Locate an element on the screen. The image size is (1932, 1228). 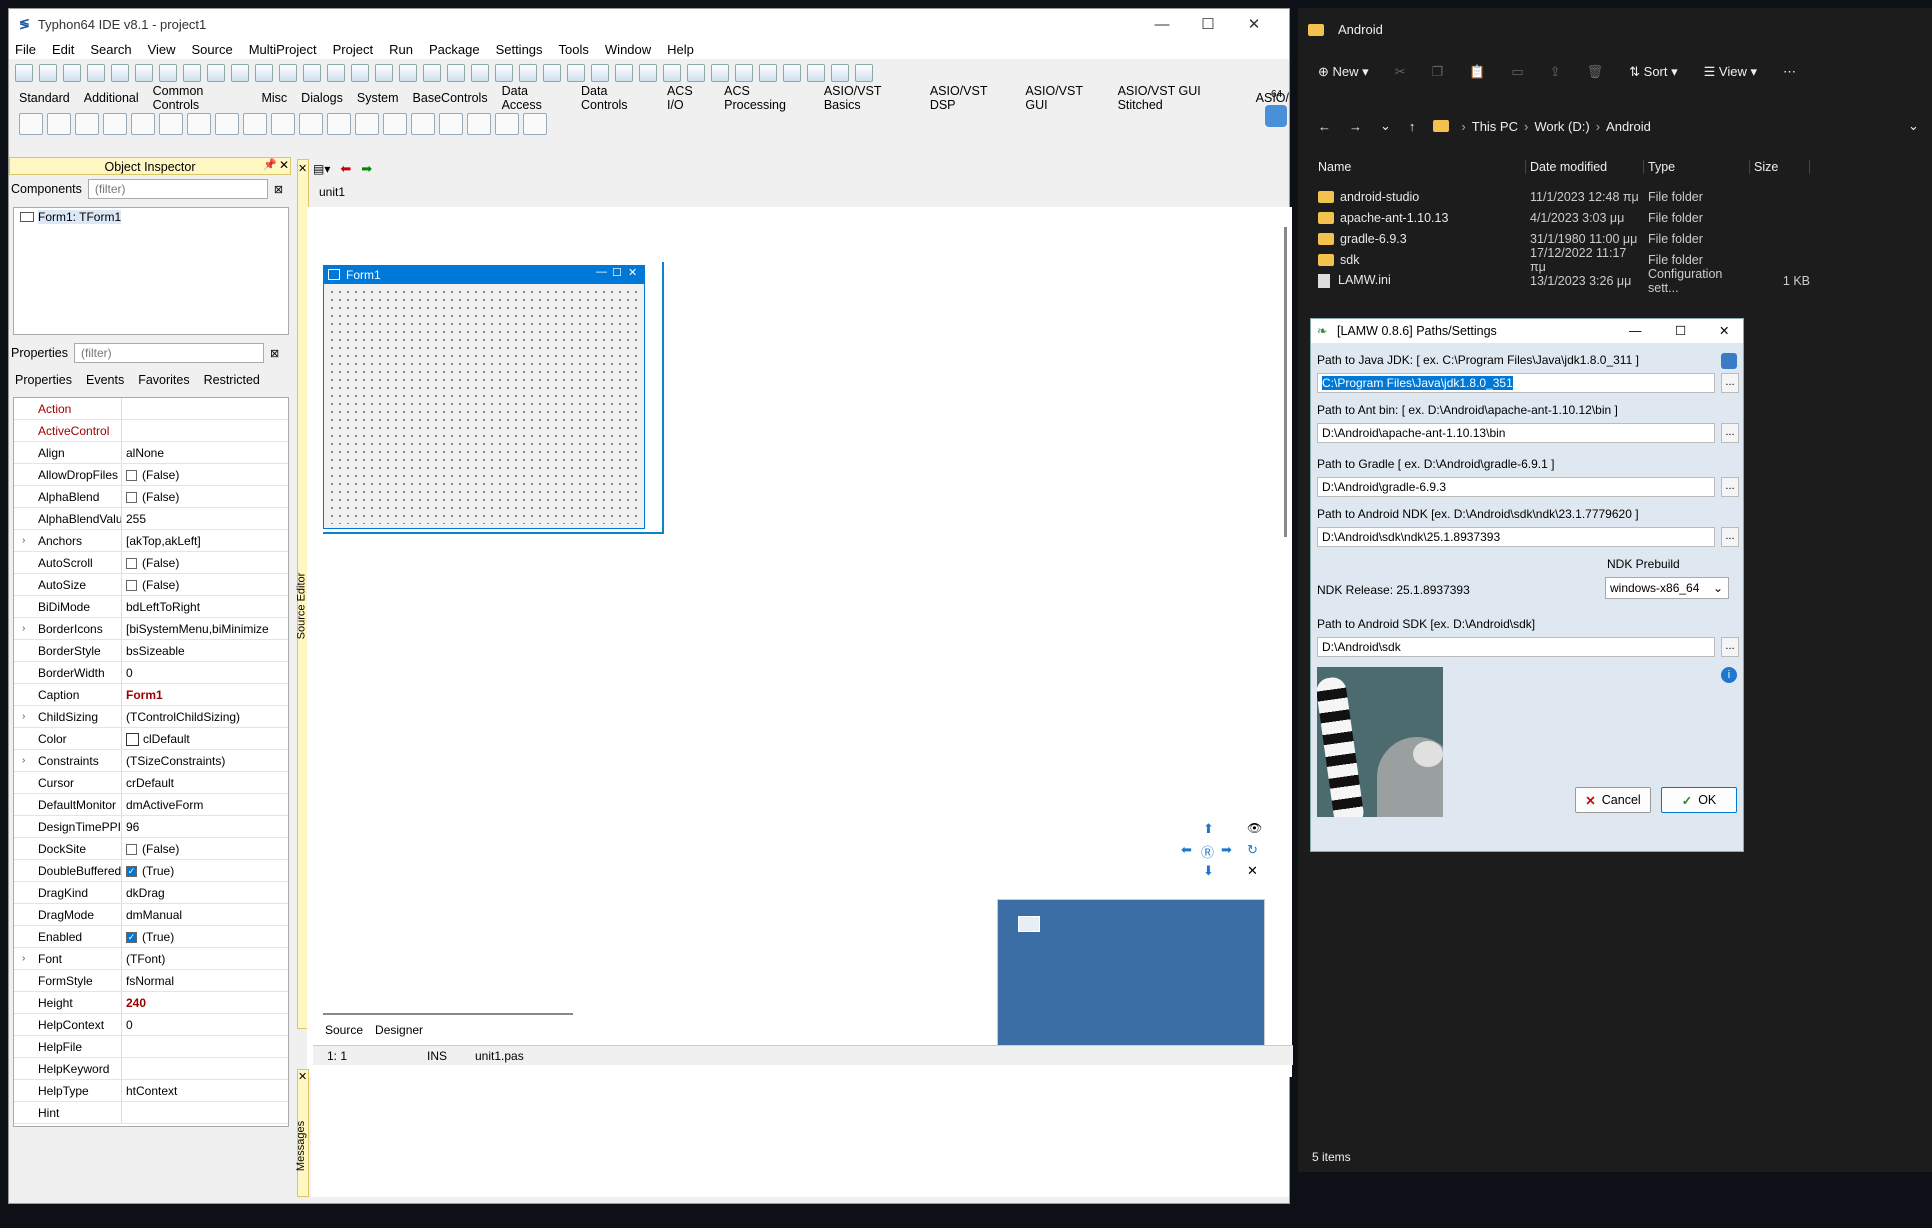
ok-button: ✓ OK is located at coordinates (1699, 800).